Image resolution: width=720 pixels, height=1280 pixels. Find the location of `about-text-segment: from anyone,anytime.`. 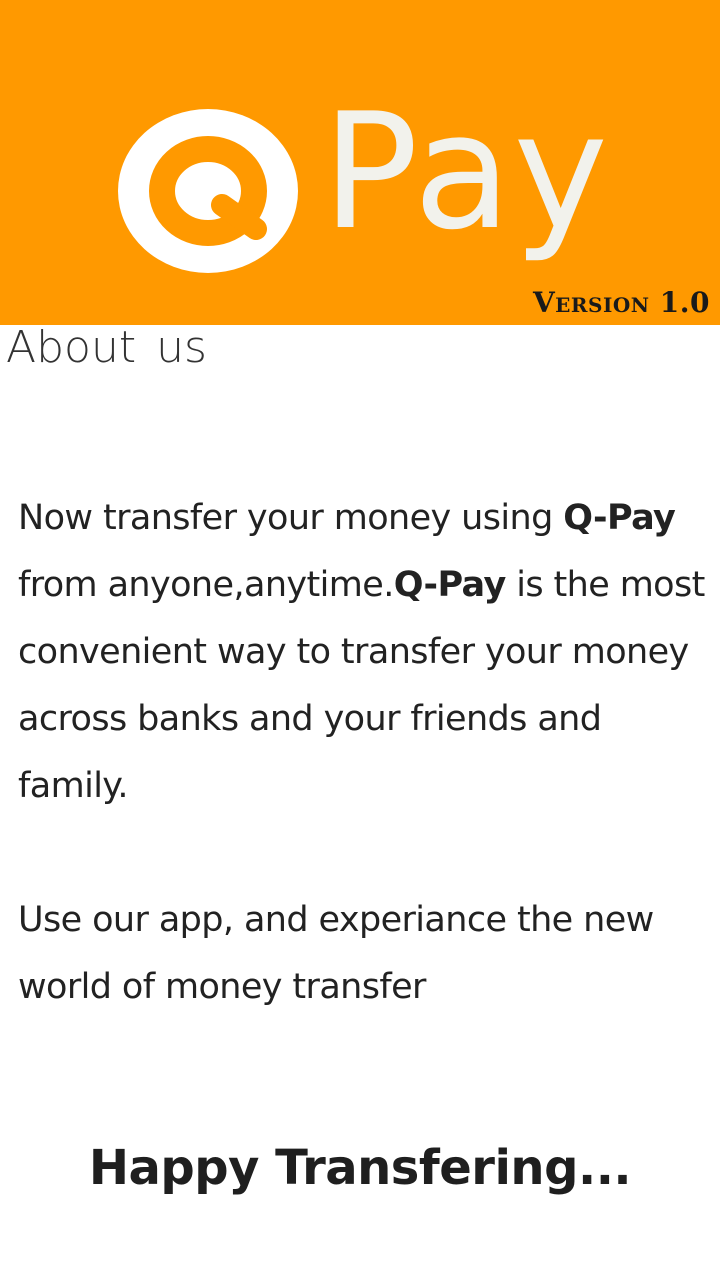

about-text-segment: from anyone,anytime. is located at coordinates (206, 585).